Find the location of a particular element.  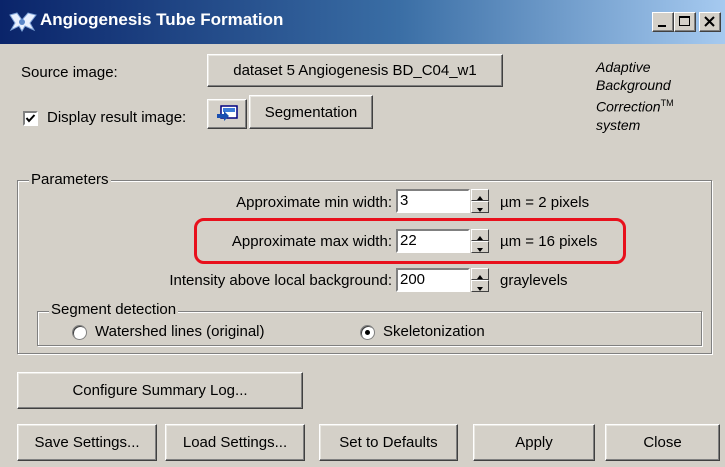

window-title: Angiogenesis Tube Formation is located at coordinates (162, 19).